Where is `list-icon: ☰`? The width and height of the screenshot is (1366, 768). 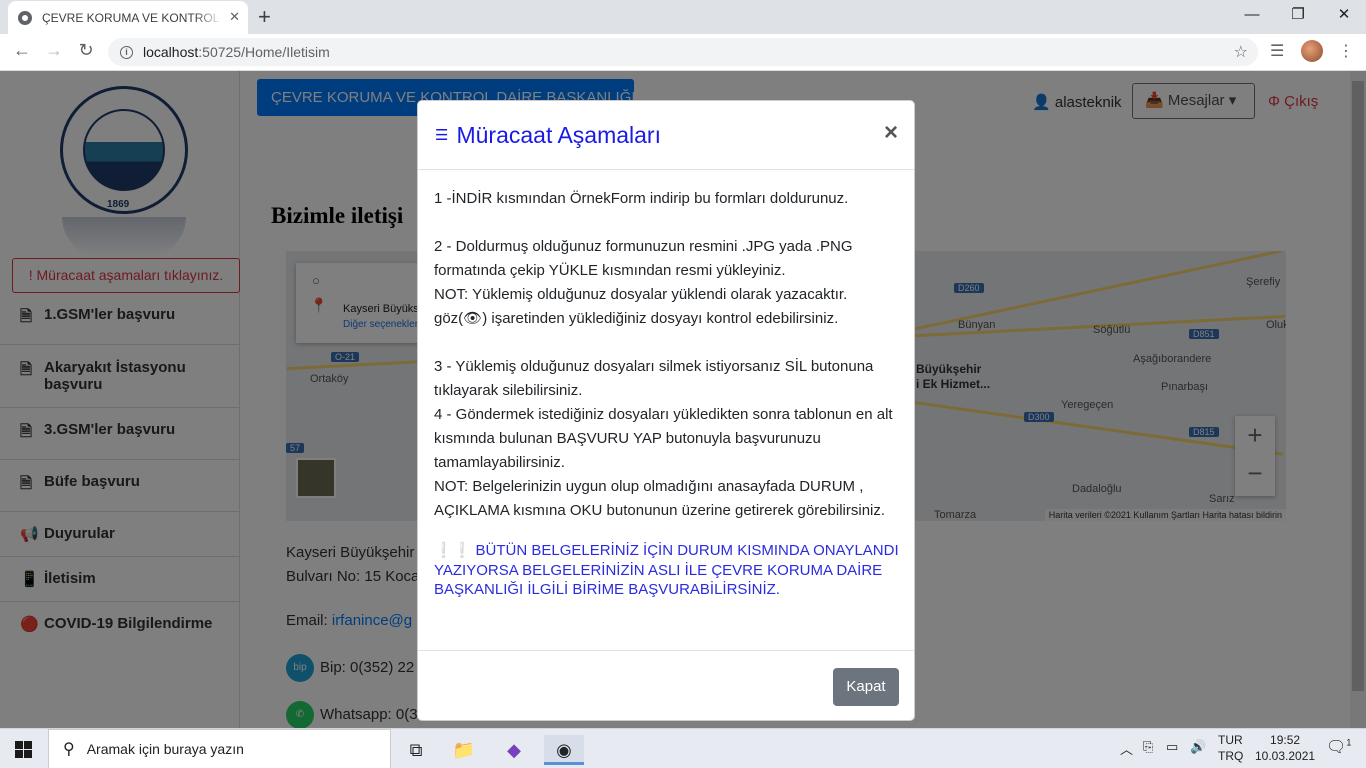 list-icon: ☰ is located at coordinates (442, 135).